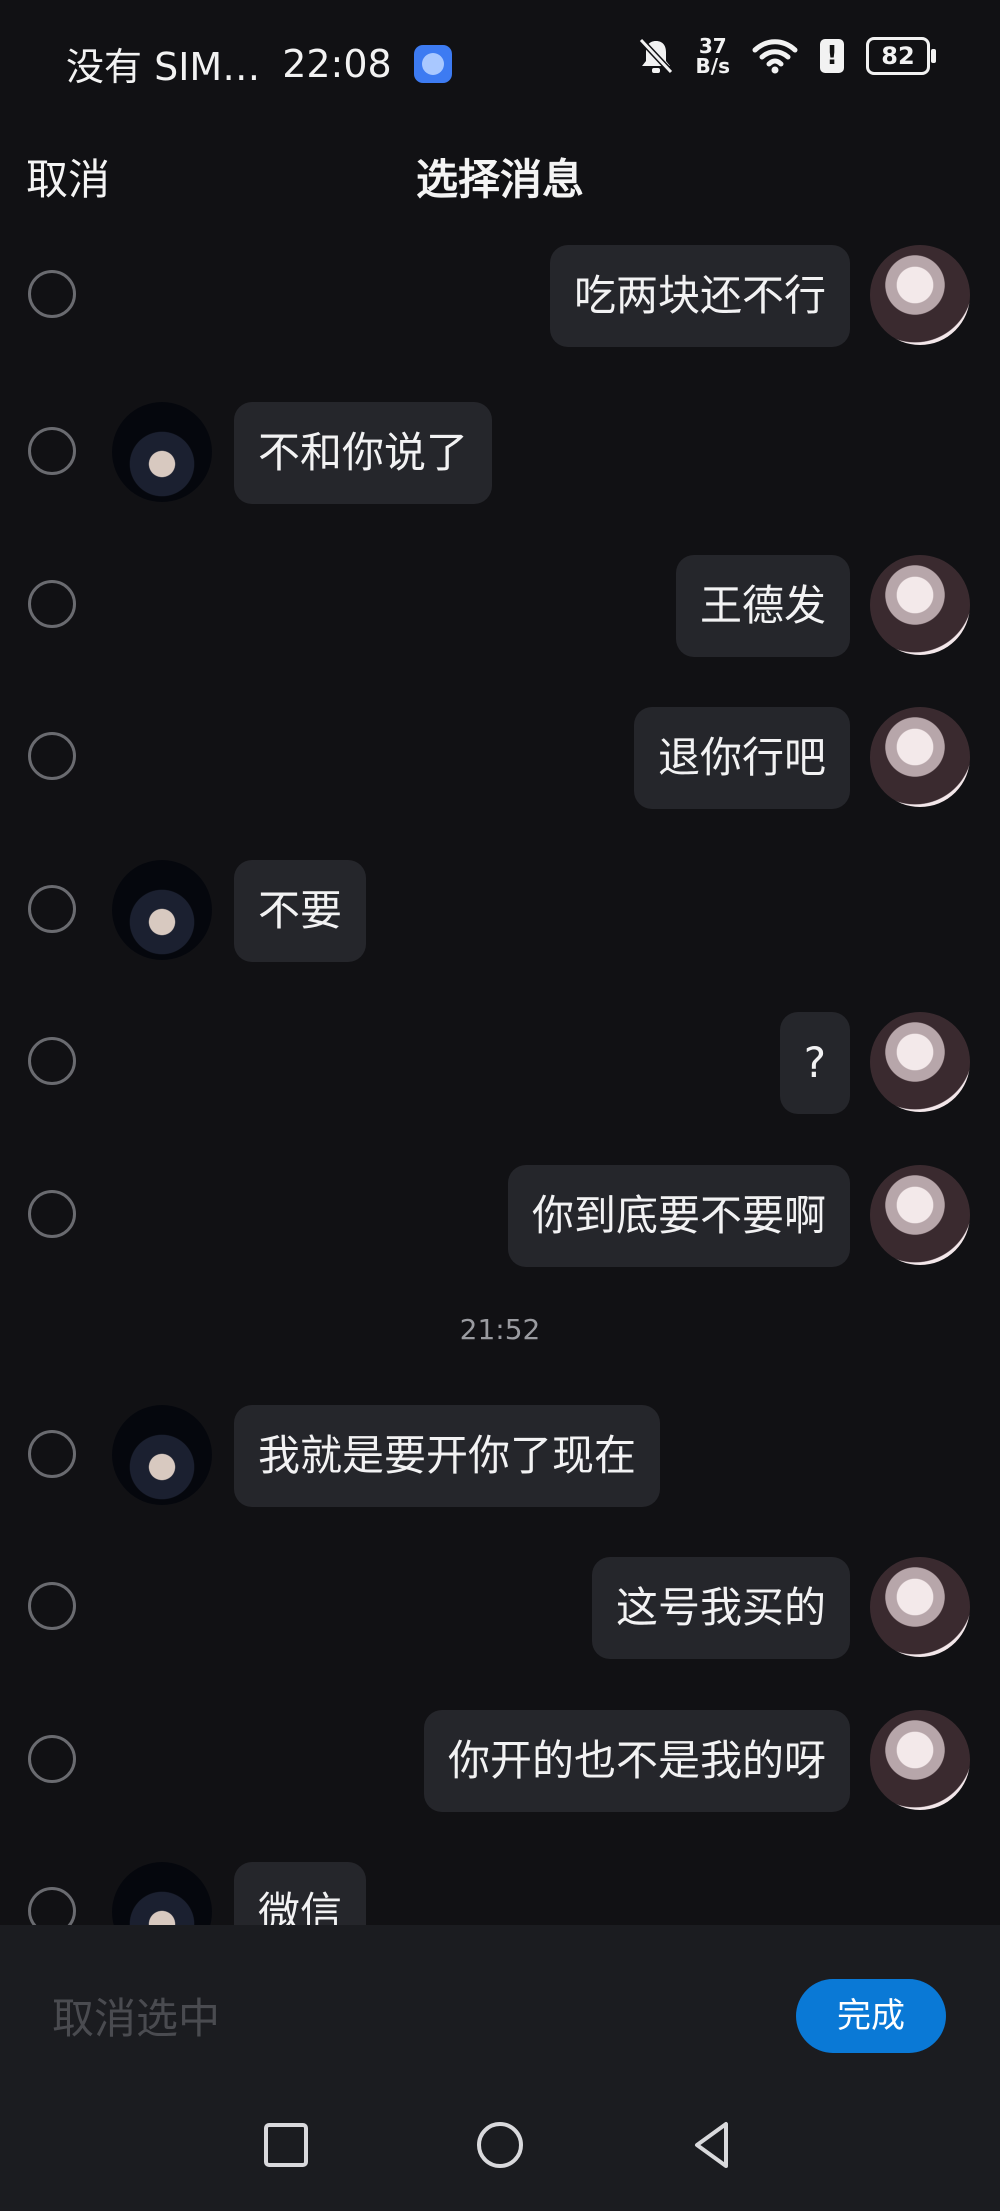  What do you see at coordinates (447, 1456) in the screenshot?
I see `message-bubble: 我就是要开你了现在` at bounding box center [447, 1456].